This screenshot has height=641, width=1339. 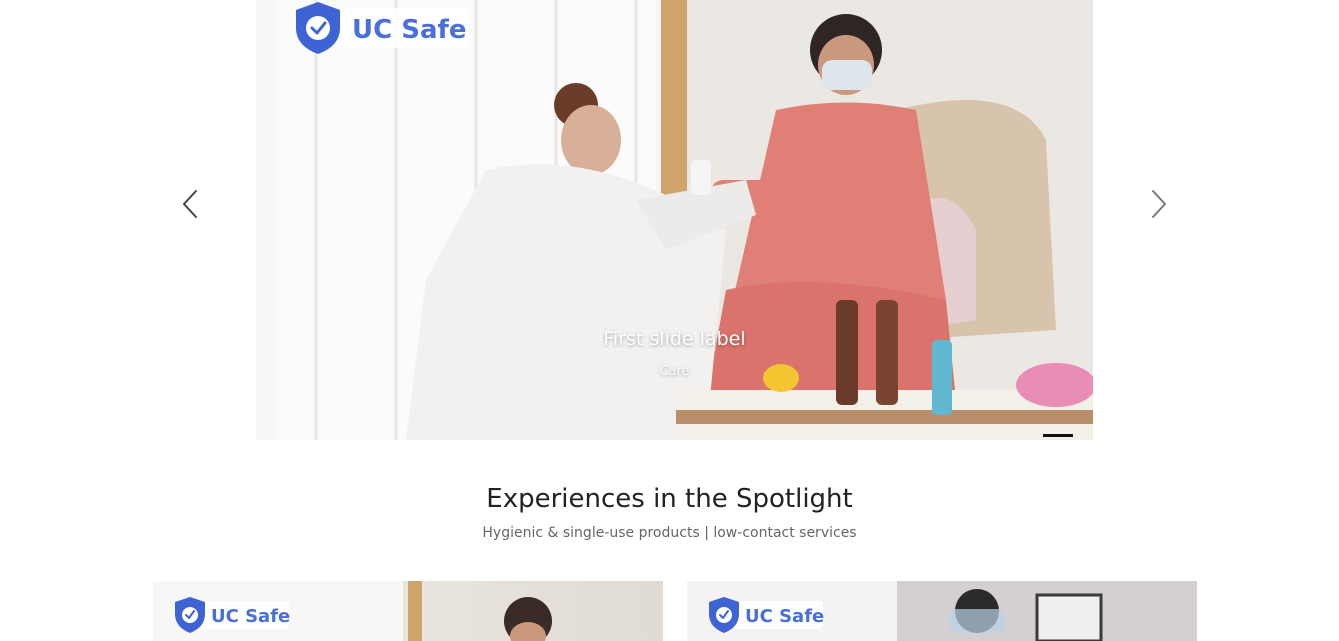 I want to click on carousel-indicator, so click(x=1058, y=435).